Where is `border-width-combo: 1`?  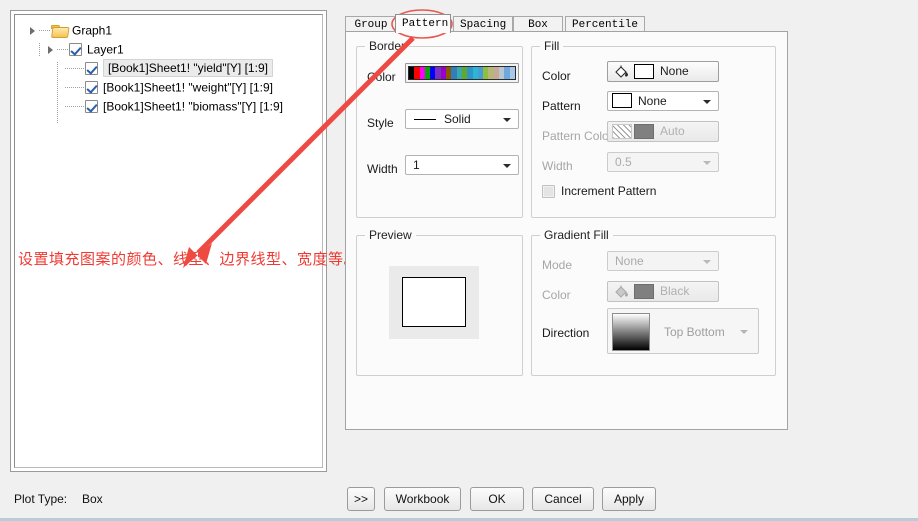 border-width-combo: 1 is located at coordinates (462, 165).